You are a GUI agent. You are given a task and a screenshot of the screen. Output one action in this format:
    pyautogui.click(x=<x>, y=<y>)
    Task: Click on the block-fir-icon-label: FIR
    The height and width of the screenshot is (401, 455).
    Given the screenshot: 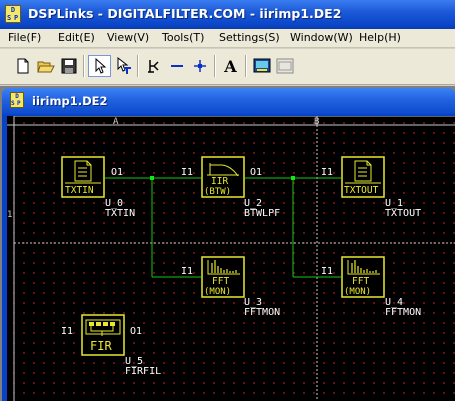 What is the action you would take?
    pyautogui.click(x=101, y=346)
    